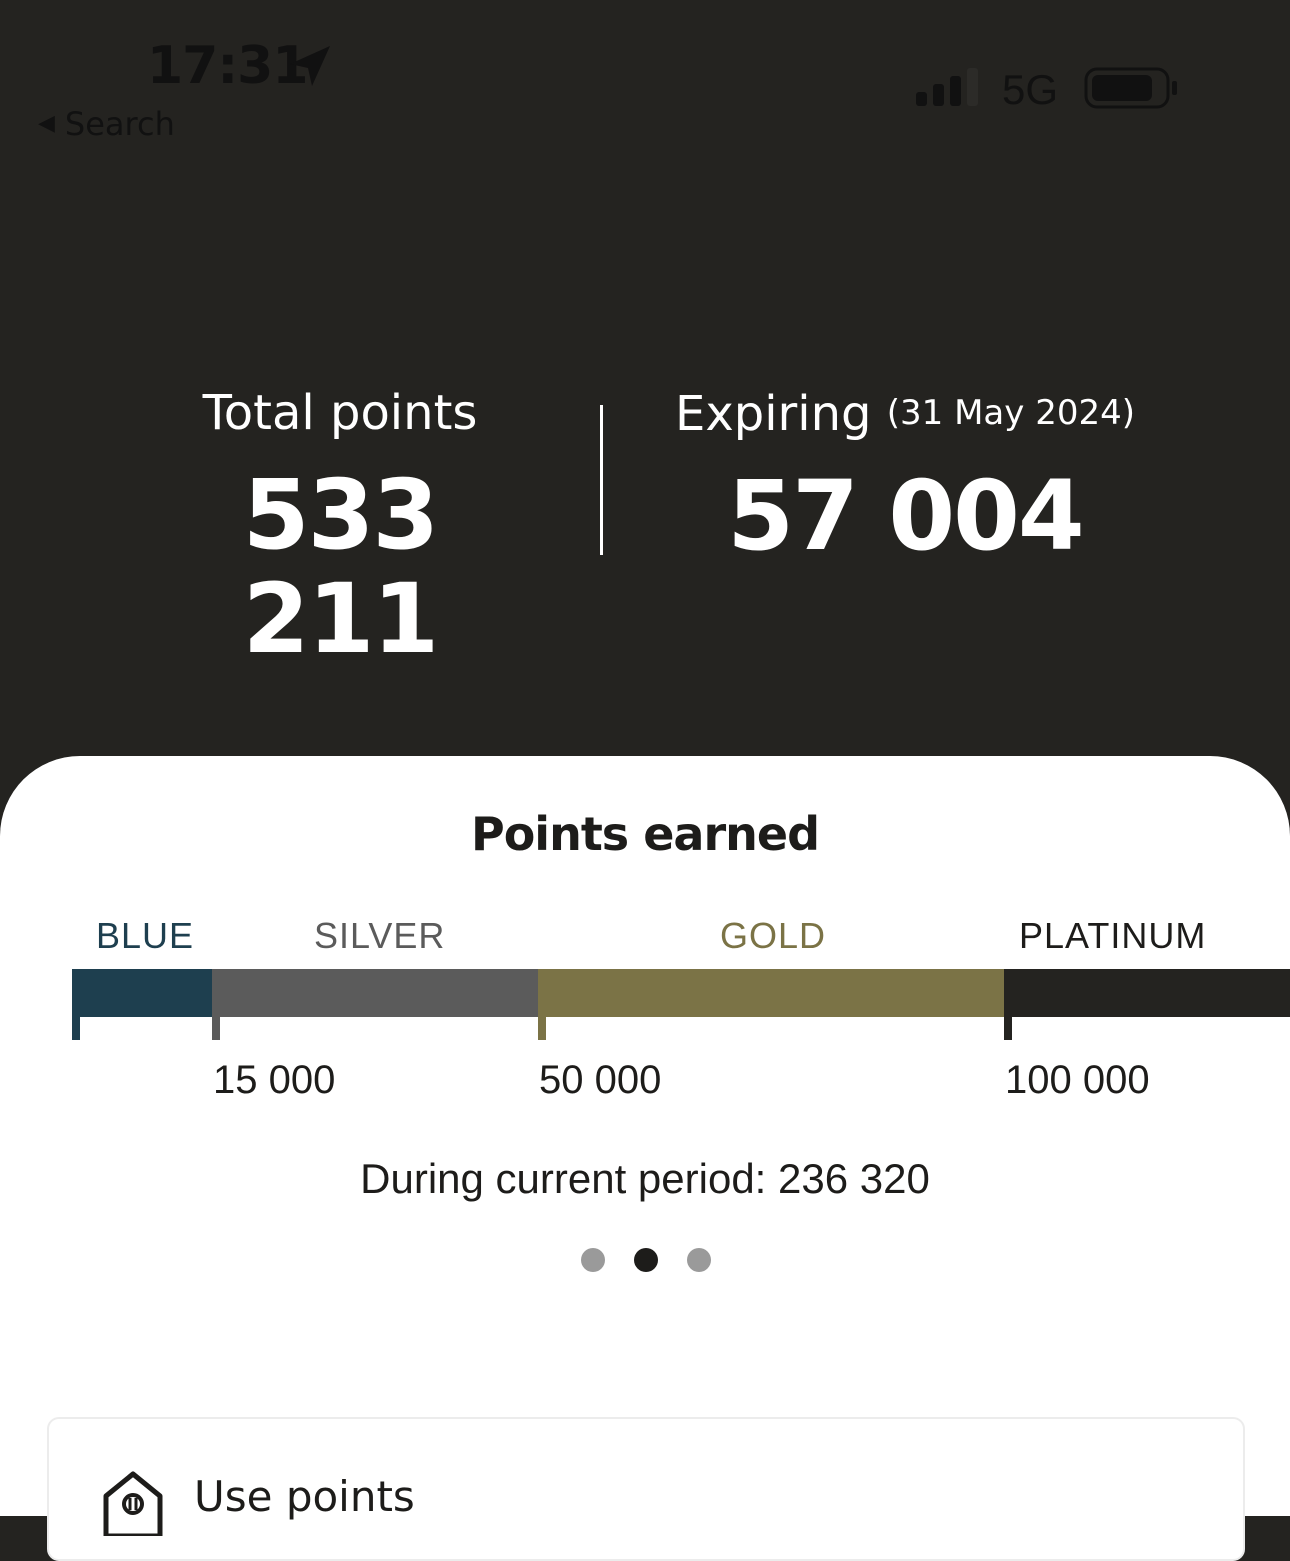 The image size is (1290, 1561). Describe the element at coordinates (375, 993) in the screenshot. I see `tier-segment-silver` at that location.